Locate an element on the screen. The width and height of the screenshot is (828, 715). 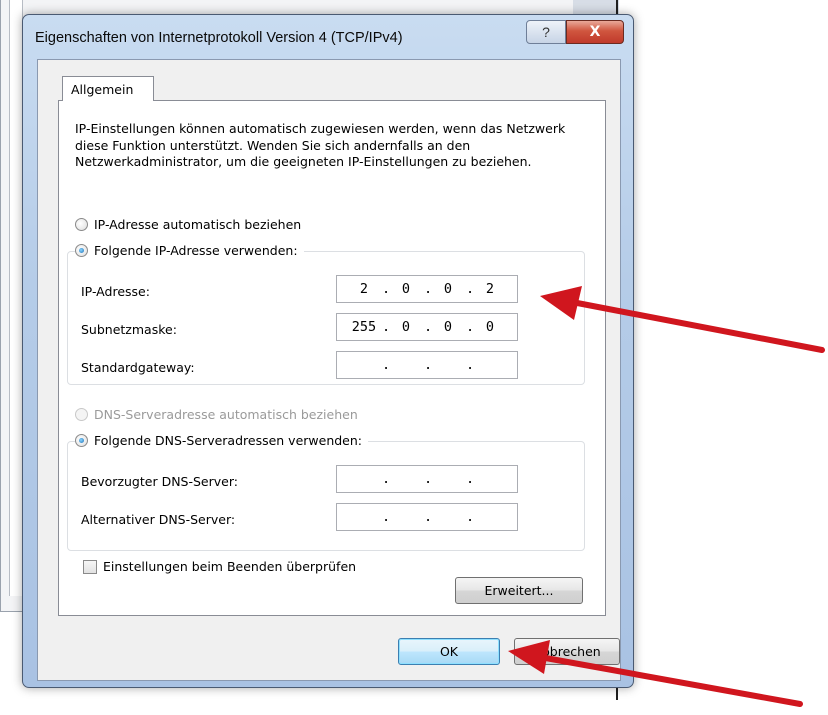
preferred-dns-label: Bevorzugter DNS-Server: is located at coordinates (159, 481).